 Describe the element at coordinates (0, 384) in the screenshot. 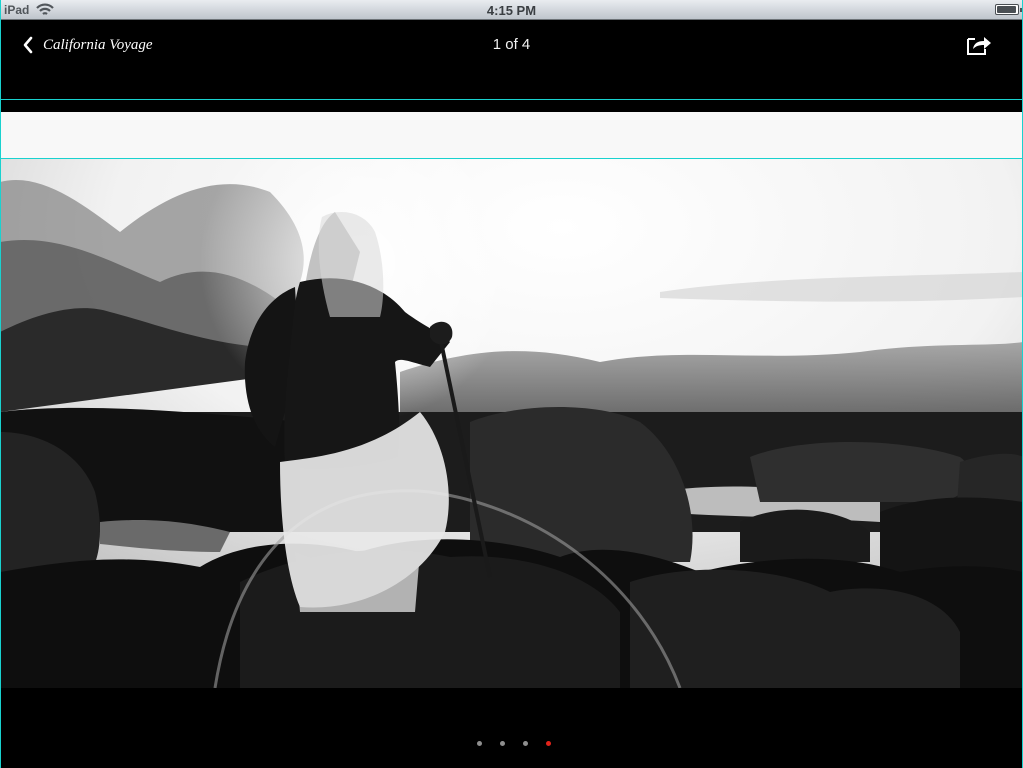

I see `frame-edge` at that location.